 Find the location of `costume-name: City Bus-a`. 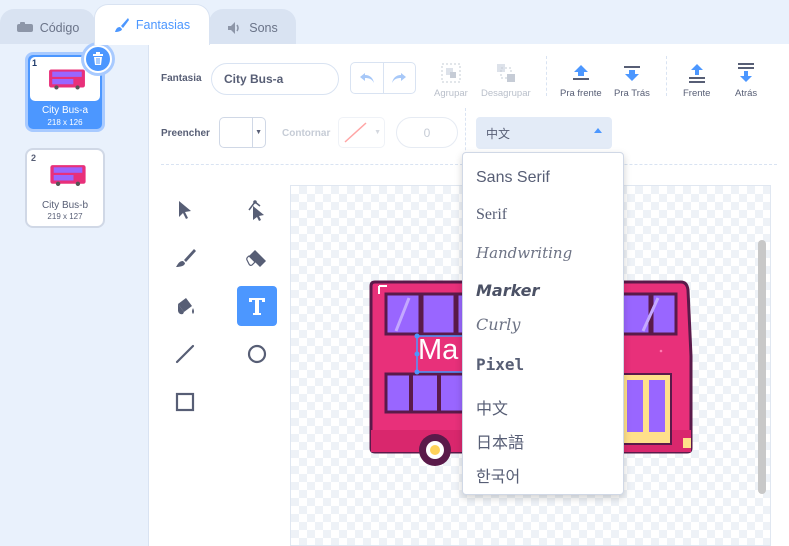

costume-name: City Bus-a is located at coordinates (65, 110).